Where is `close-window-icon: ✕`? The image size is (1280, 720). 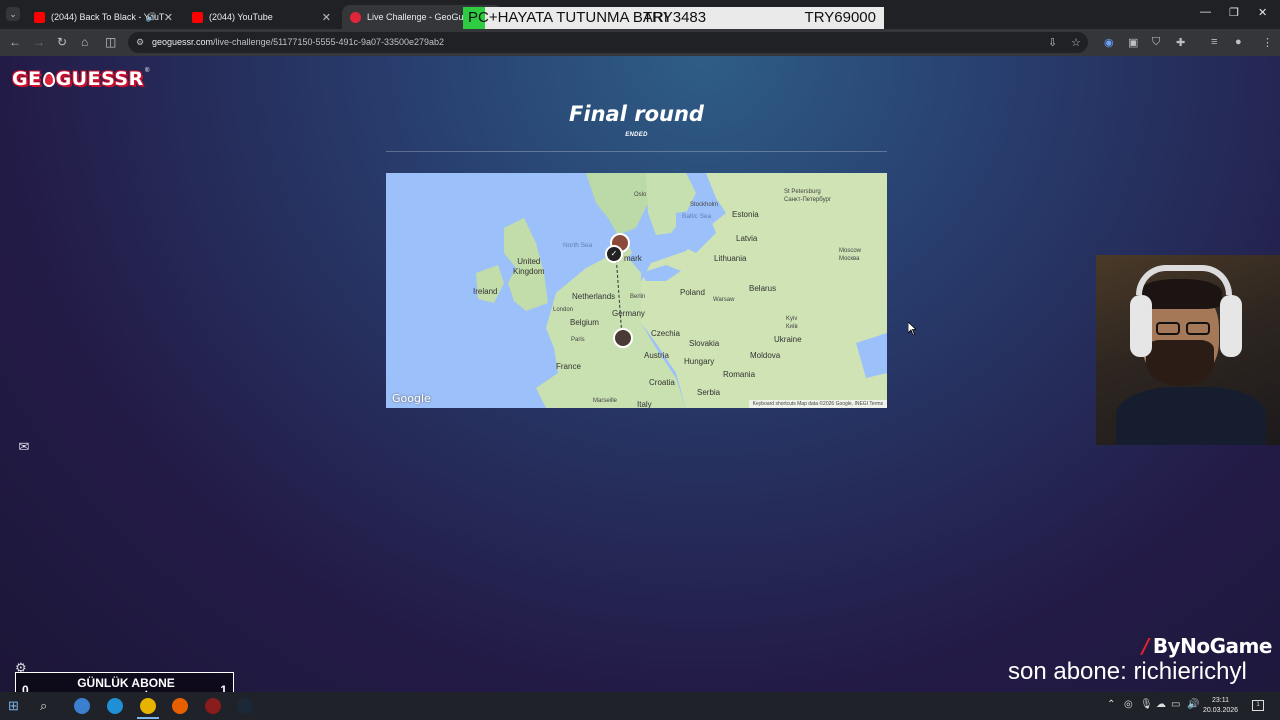 close-window-icon: ✕ is located at coordinates (1262, 12).